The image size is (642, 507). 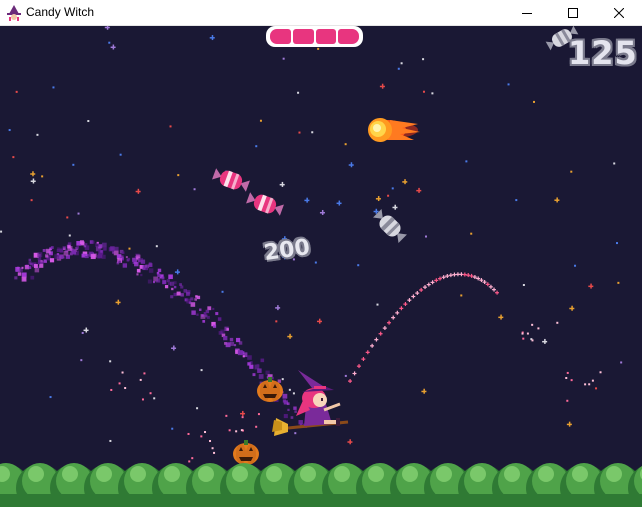 I want to click on maximize-button, so click(x=573, y=13).